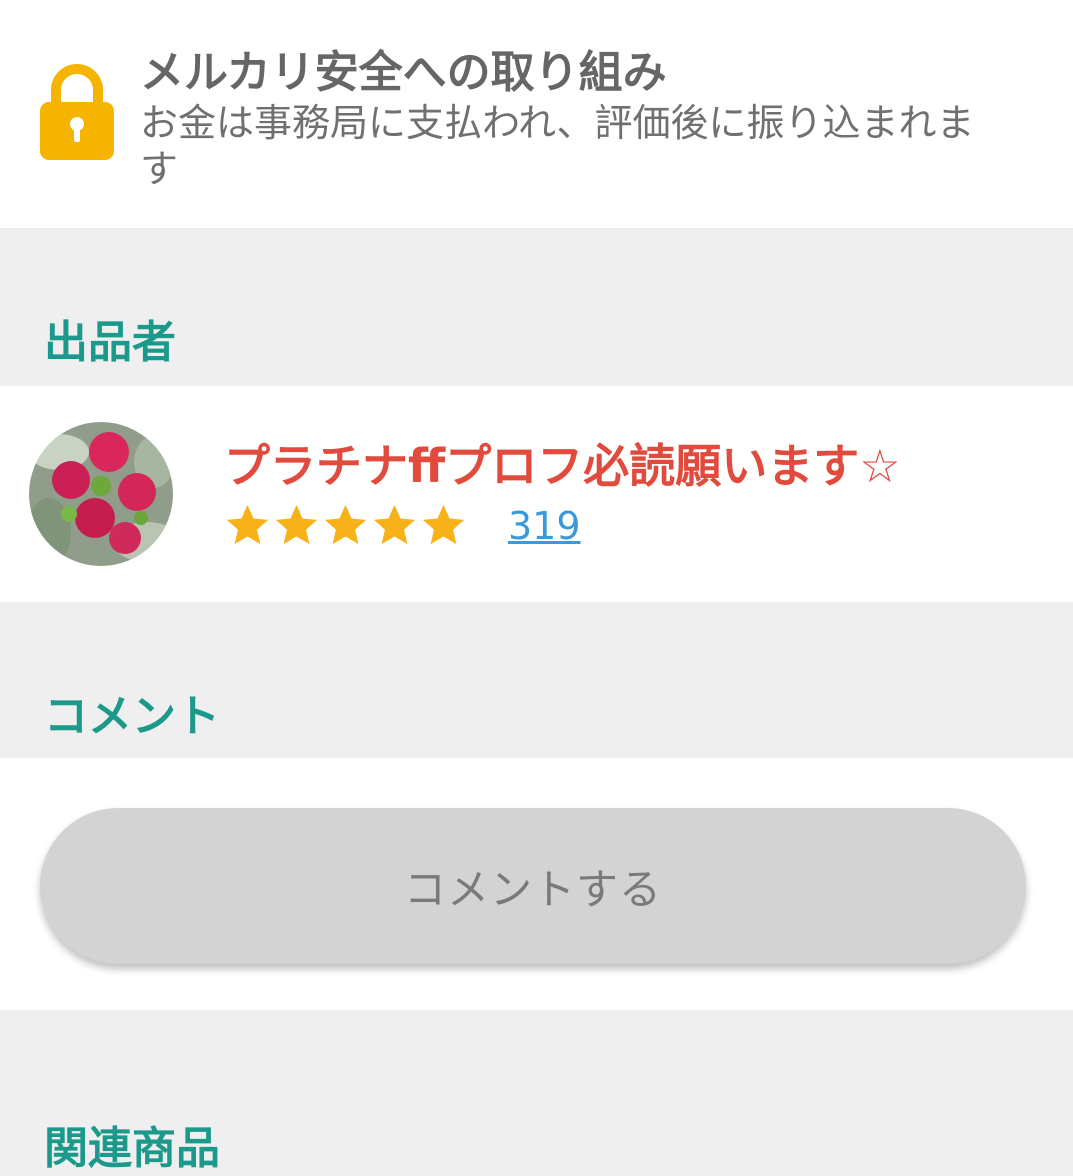 This screenshot has height=1176, width=1073. Describe the element at coordinates (101, 494) in the screenshot. I see `seller-avatar` at that location.